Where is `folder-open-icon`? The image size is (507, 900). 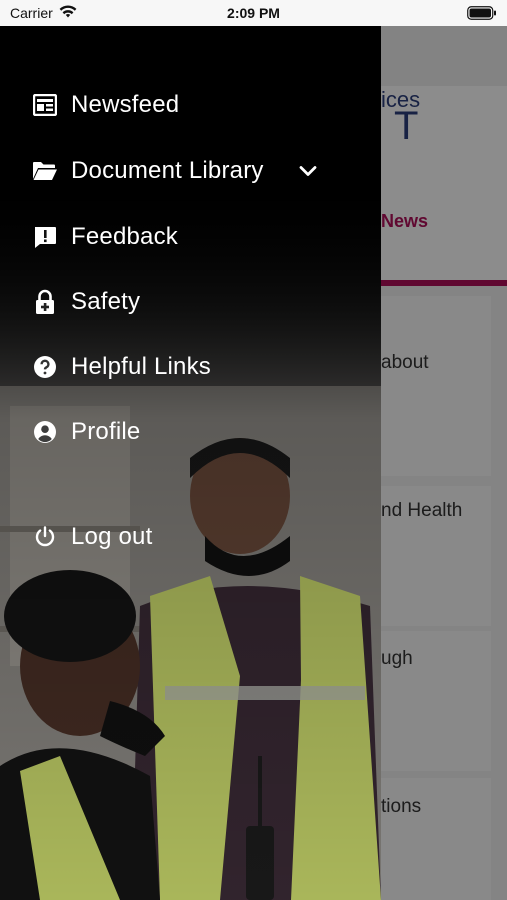
folder-open-icon is located at coordinates (45, 171).